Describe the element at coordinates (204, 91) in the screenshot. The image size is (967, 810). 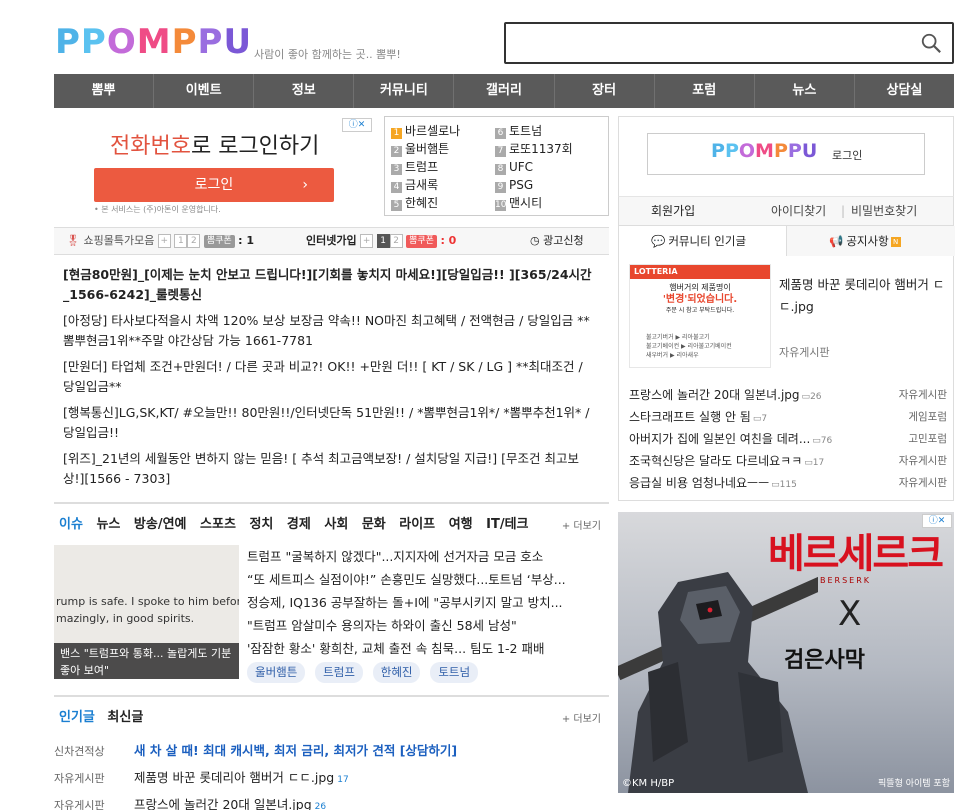
I see `nav-item-event: 이벤트` at that location.